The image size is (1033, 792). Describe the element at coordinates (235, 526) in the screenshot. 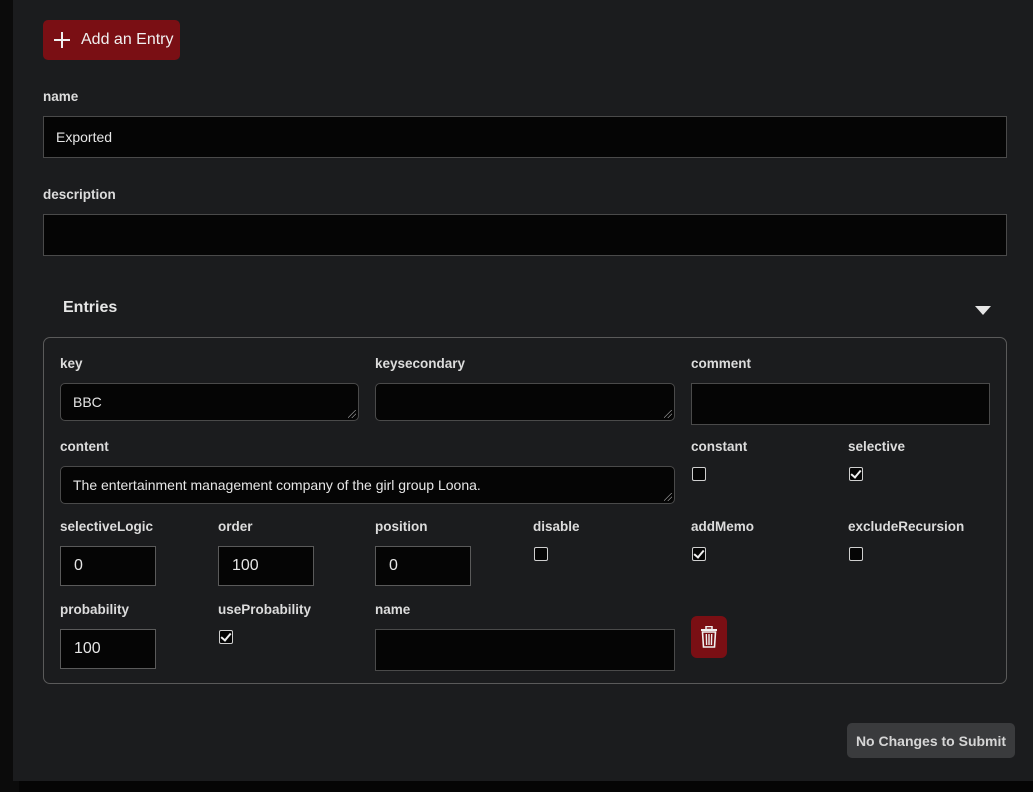

I see `order-label: order` at that location.